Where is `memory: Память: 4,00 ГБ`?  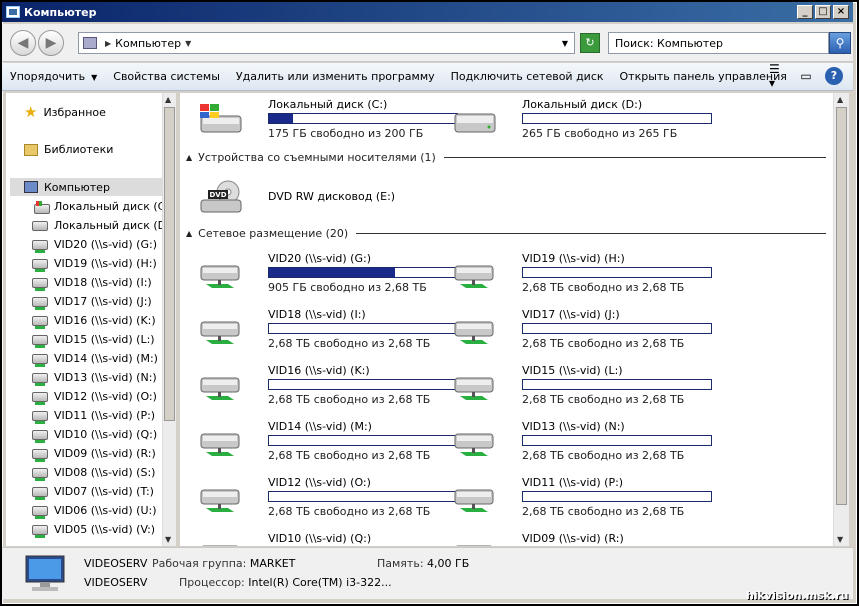
memory: Память: 4,00 ГБ is located at coordinates (423, 563).